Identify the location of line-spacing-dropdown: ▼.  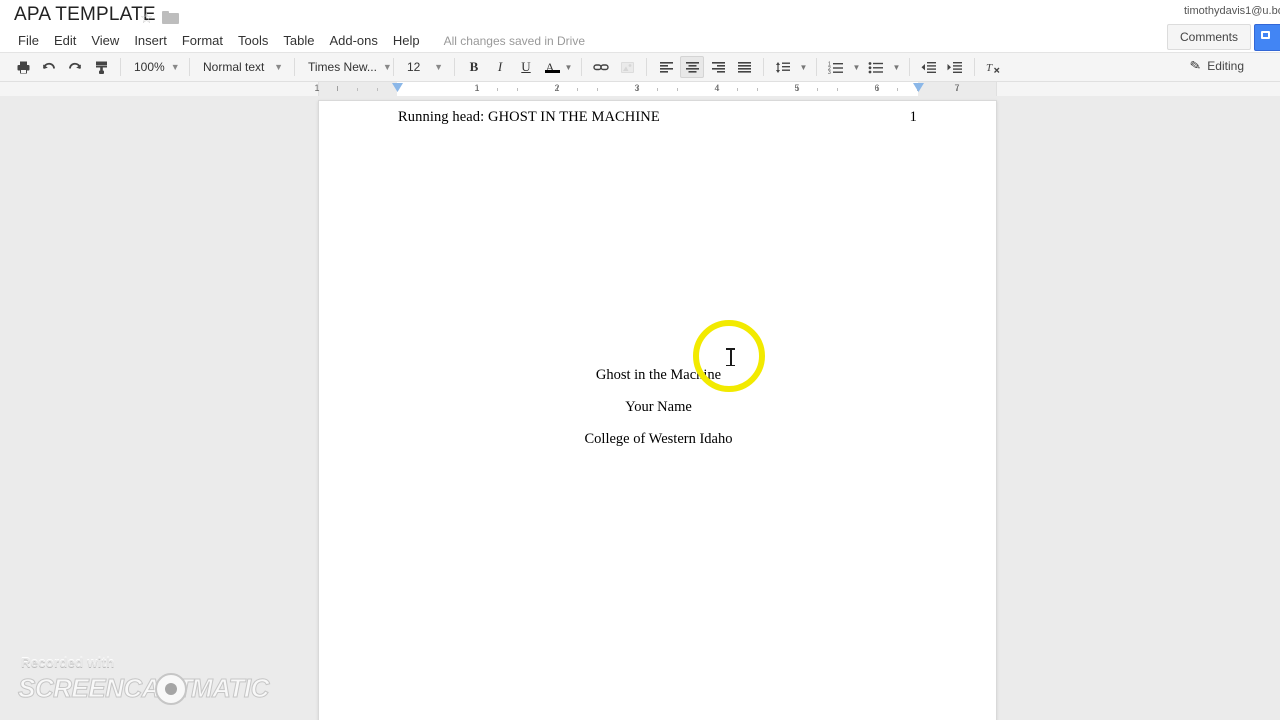
(803, 67).